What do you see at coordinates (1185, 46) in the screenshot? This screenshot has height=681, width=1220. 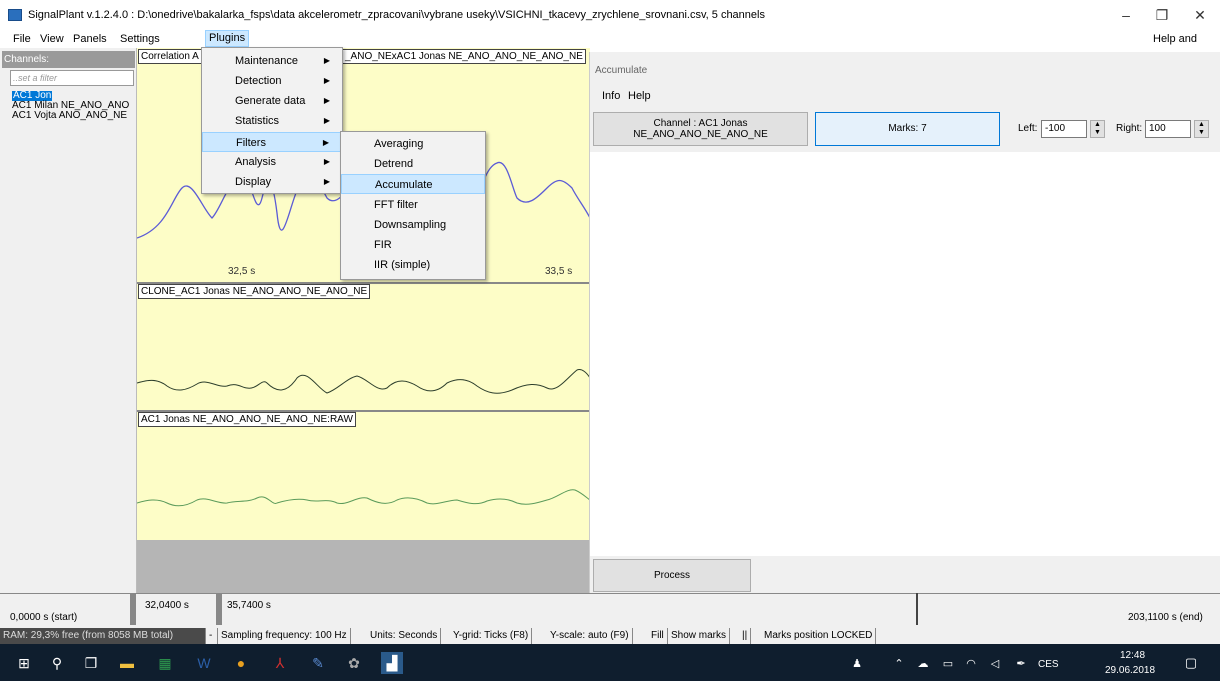 I see `menu-help: Help and info` at bounding box center [1185, 46].